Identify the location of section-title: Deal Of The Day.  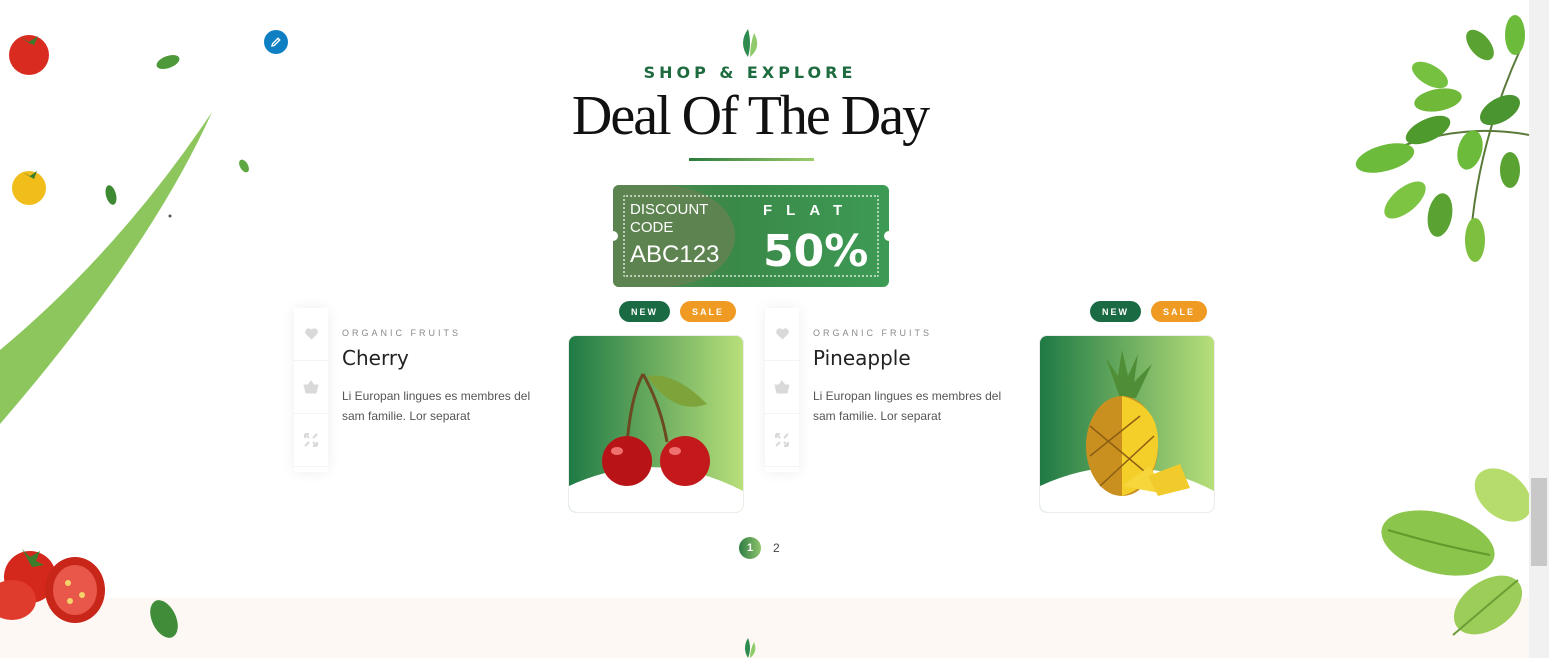
(750, 116).